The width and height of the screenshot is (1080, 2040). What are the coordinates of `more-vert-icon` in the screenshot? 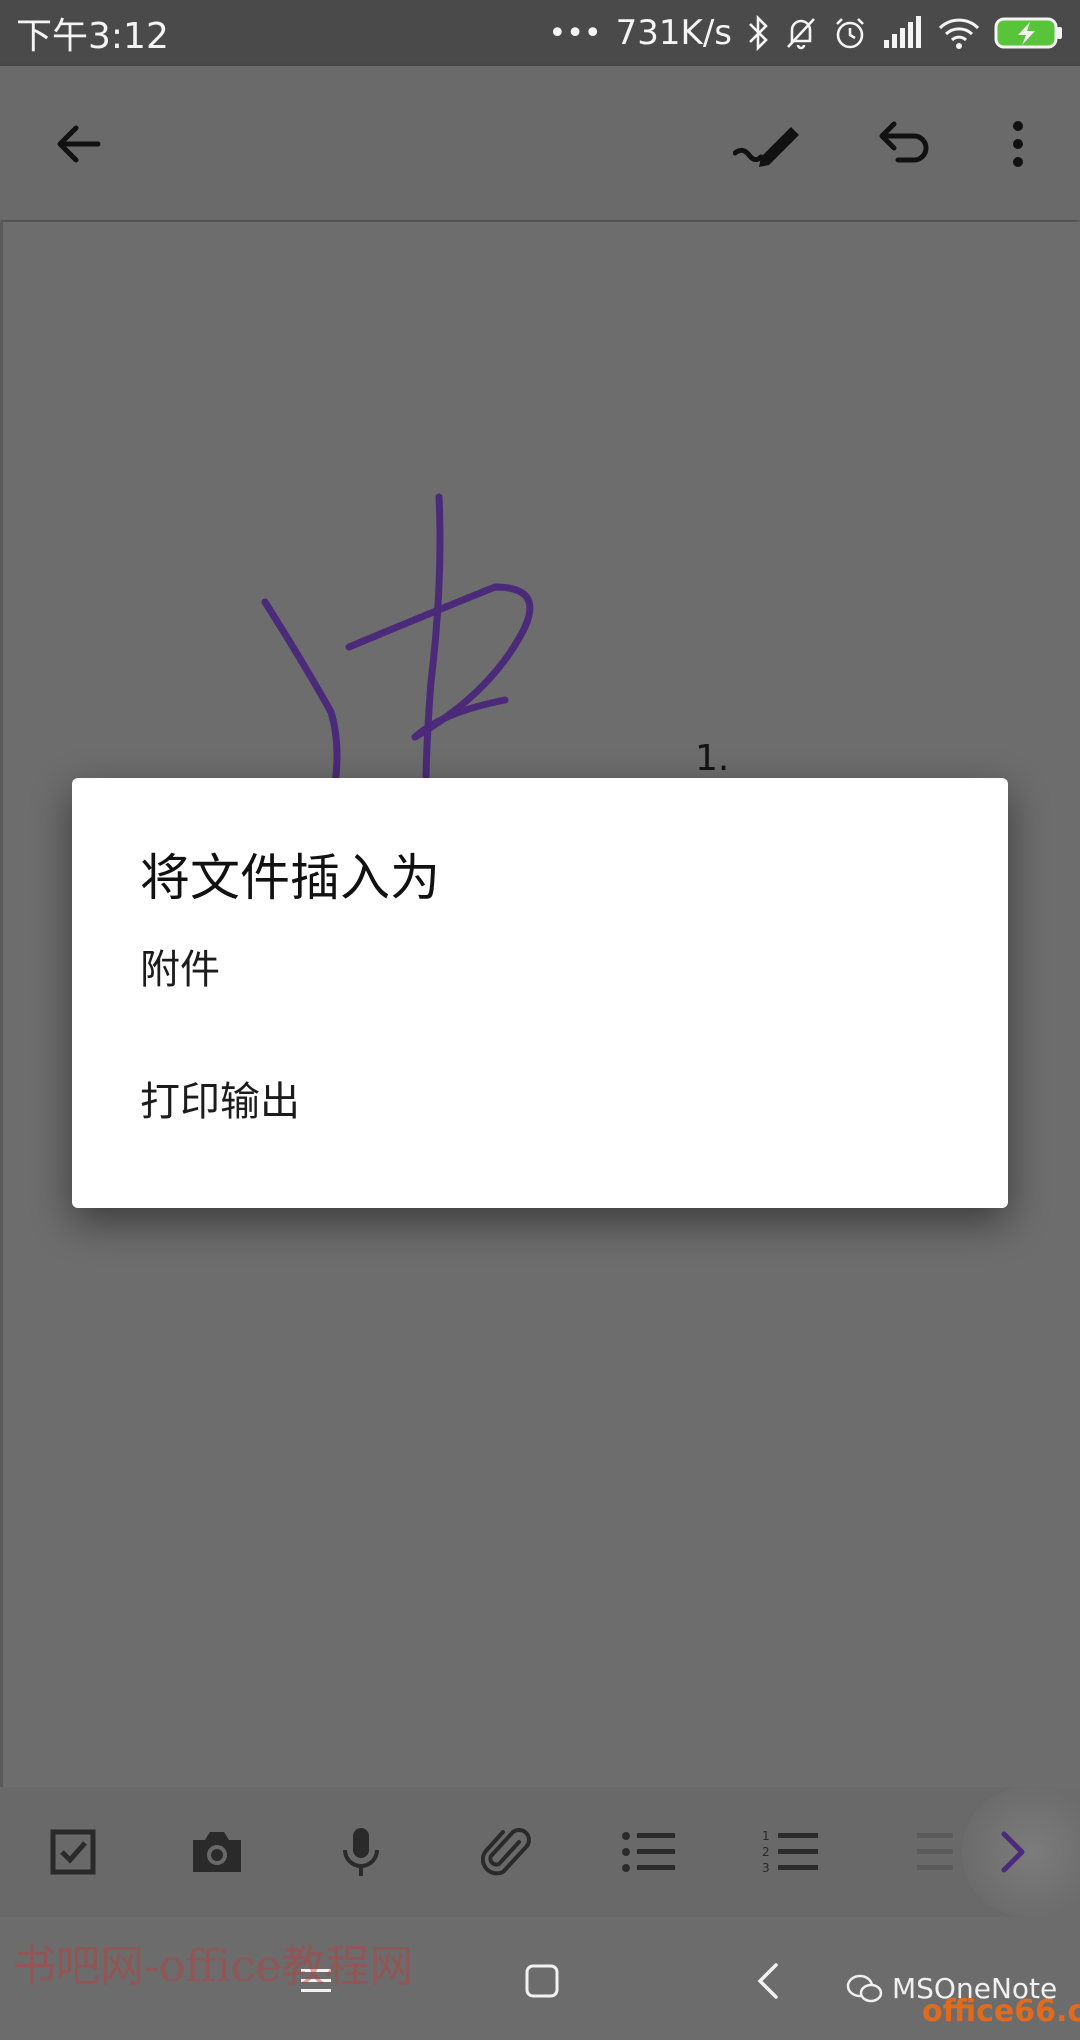 It's located at (1018, 144).